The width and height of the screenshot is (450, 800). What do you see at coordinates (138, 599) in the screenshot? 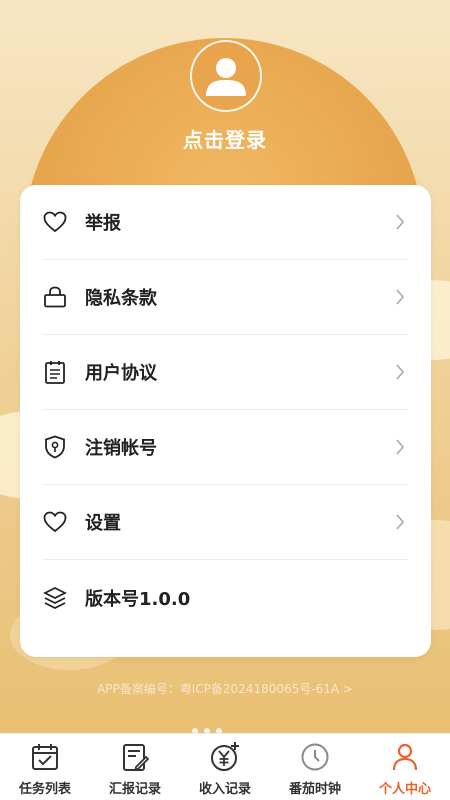
I see `version-label: 版本号1.0.0` at bounding box center [138, 599].